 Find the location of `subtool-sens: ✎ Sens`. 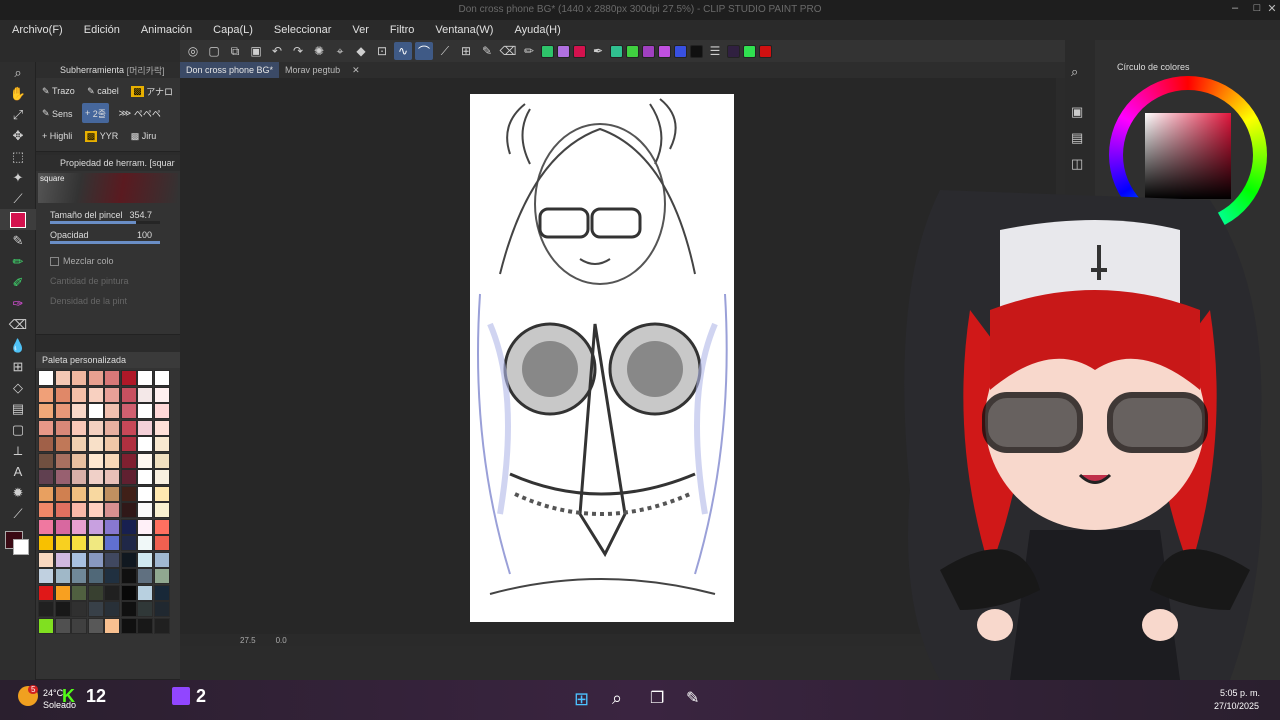

subtool-sens: ✎ Sens is located at coordinates (57, 114).